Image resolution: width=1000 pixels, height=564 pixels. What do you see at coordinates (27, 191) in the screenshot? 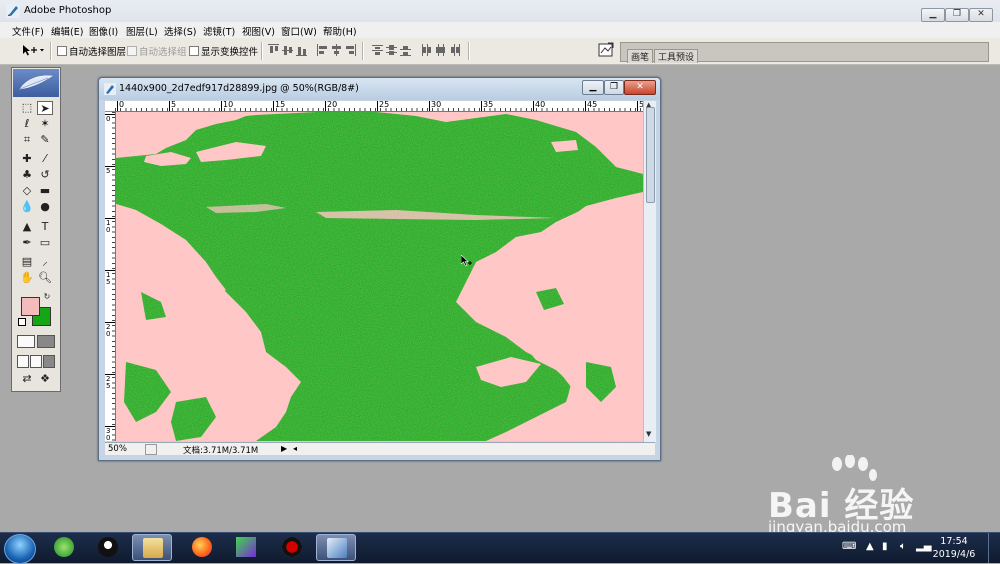
I see `eraser-tool-icon: ◇` at bounding box center [27, 191].